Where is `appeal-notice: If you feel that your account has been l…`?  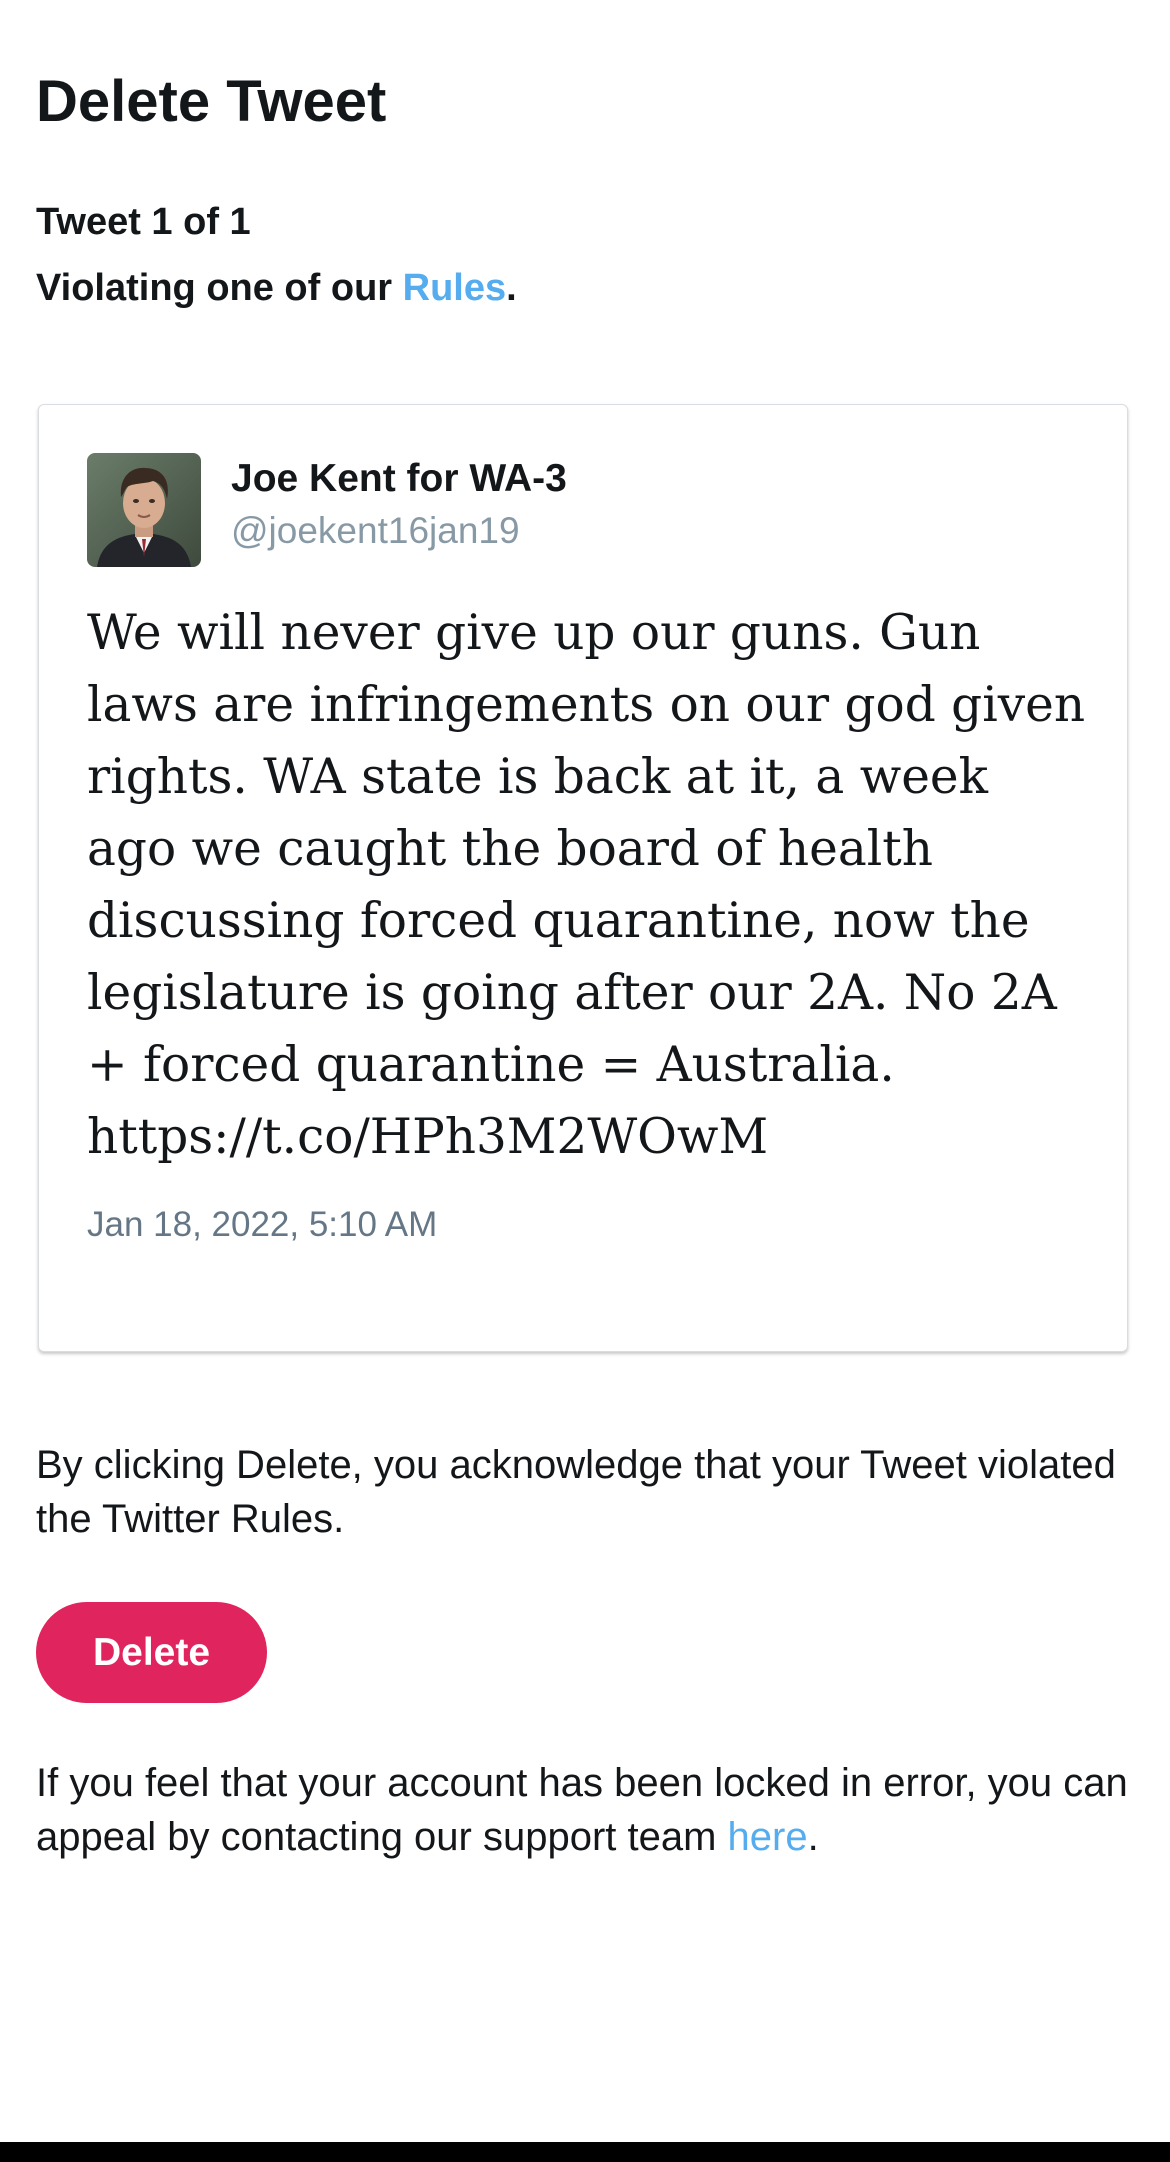
appeal-notice: If you feel that your account has been l… is located at coordinates (585, 1810).